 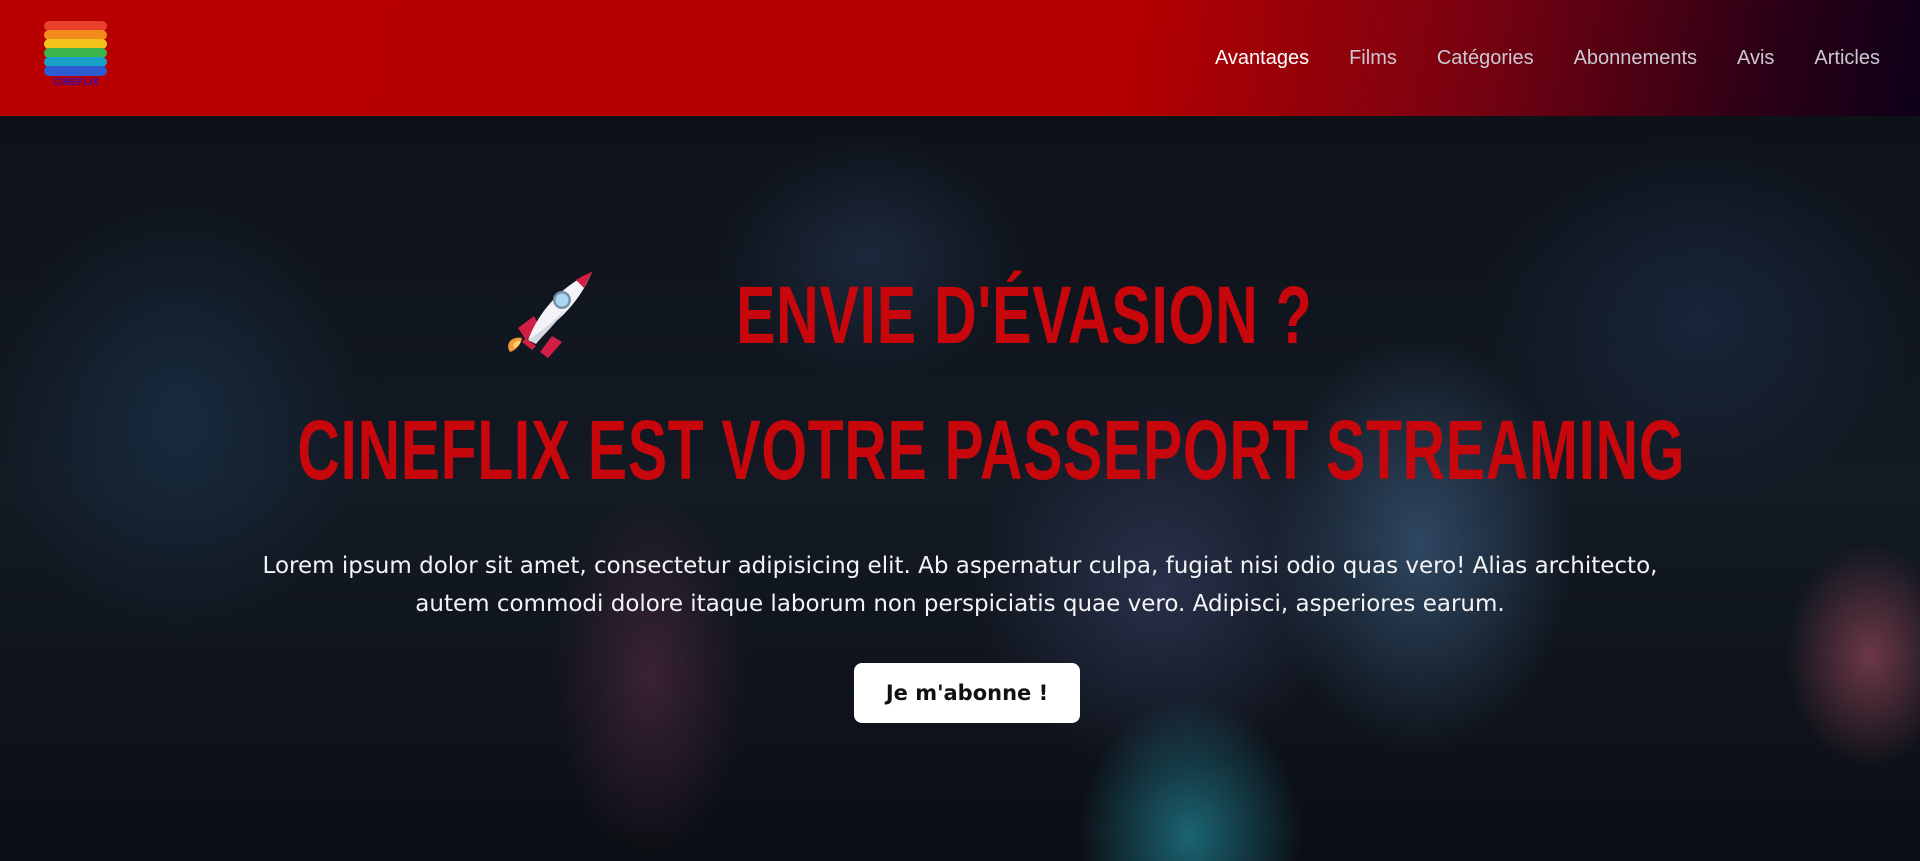 I want to click on cineflix-logo: CINEFLIX, so click(x=76, y=58).